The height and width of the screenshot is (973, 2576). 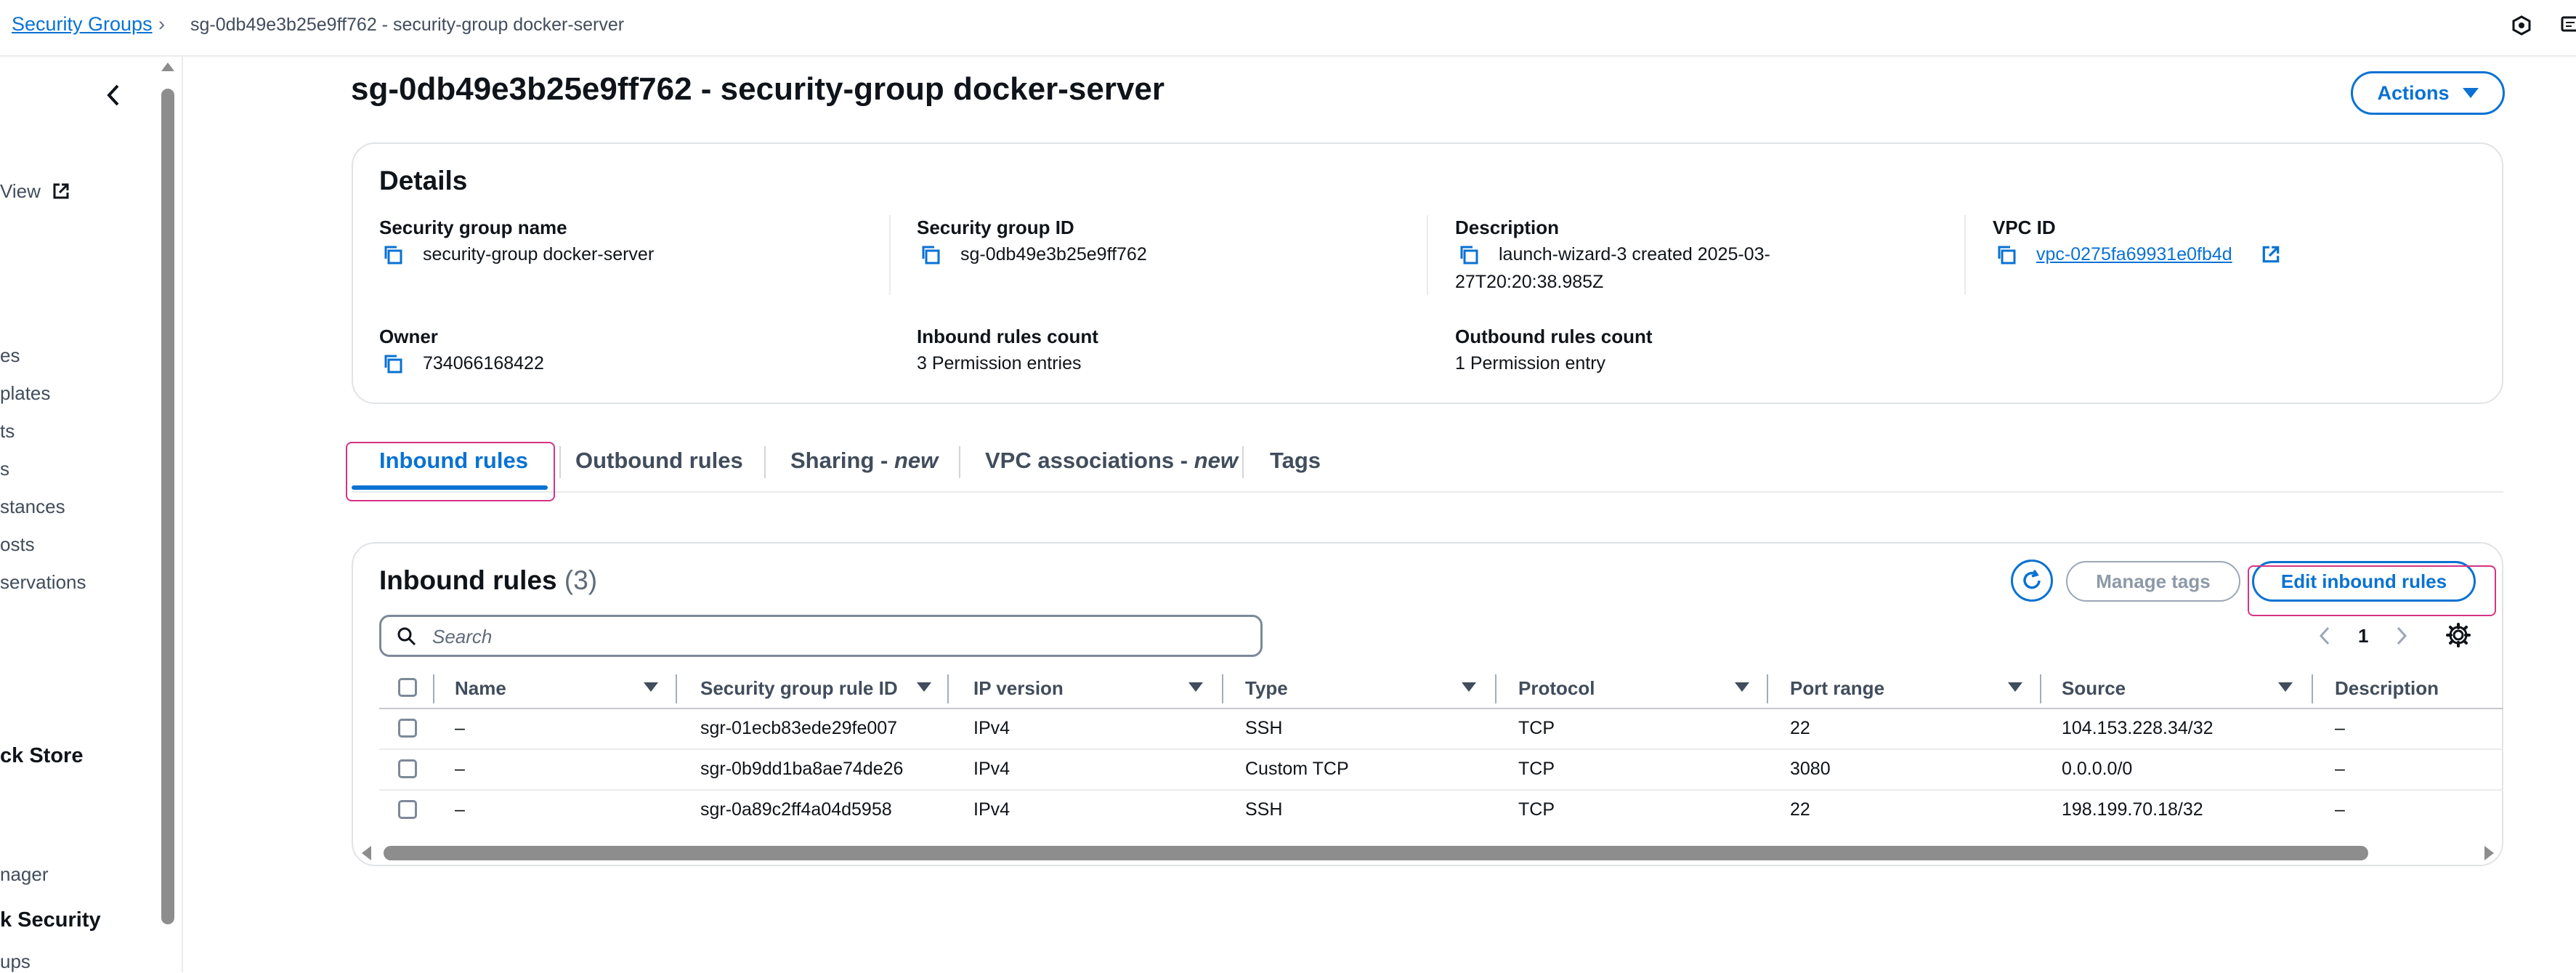 What do you see at coordinates (7, 431) in the screenshot?
I see `nav-item-ts: ts` at bounding box center [7, 431].